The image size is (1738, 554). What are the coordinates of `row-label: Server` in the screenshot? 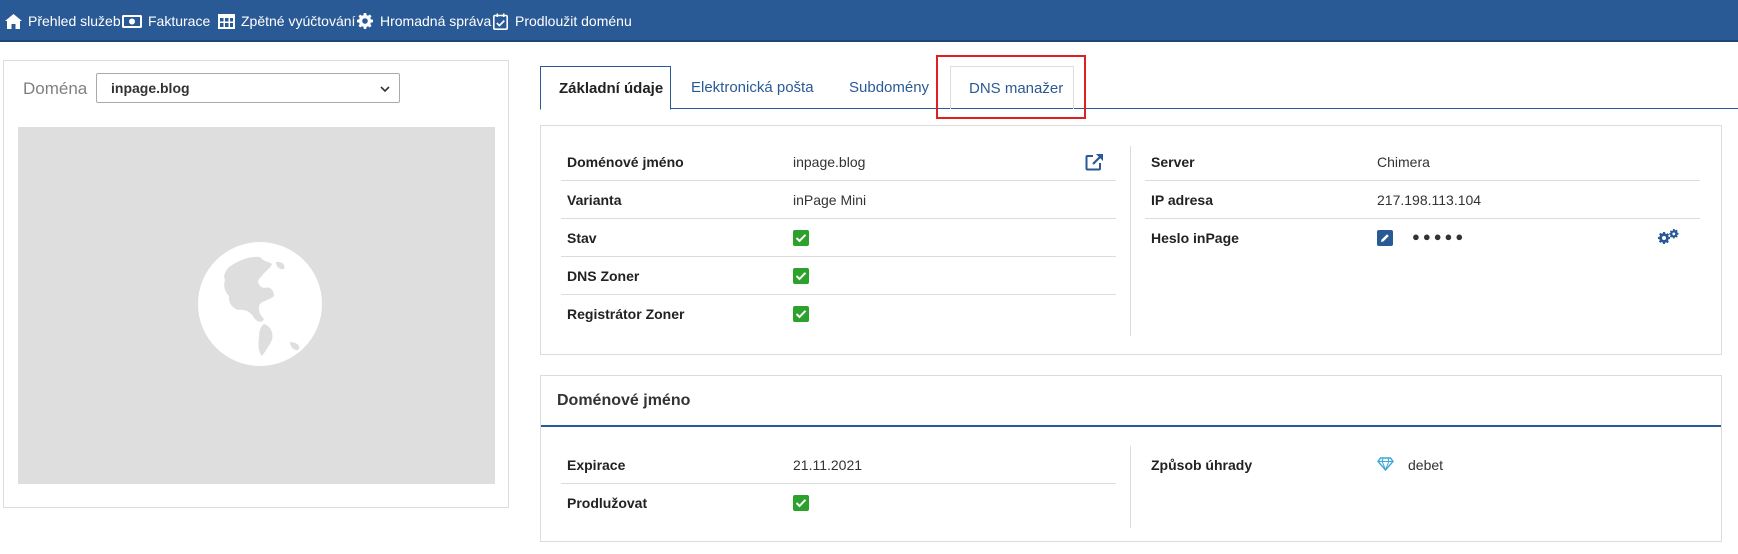 It's located at (1173, 162).